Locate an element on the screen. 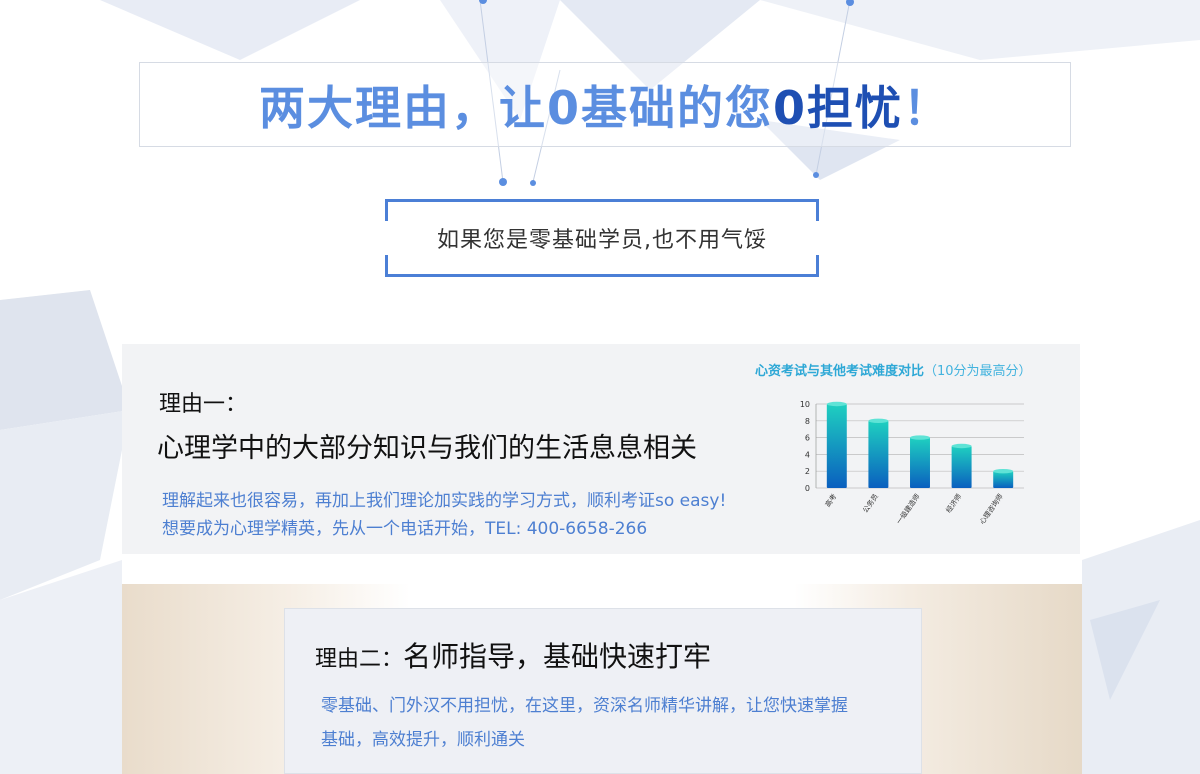  chart-y-tick-label: 6 is located at coordinates (807, 438).